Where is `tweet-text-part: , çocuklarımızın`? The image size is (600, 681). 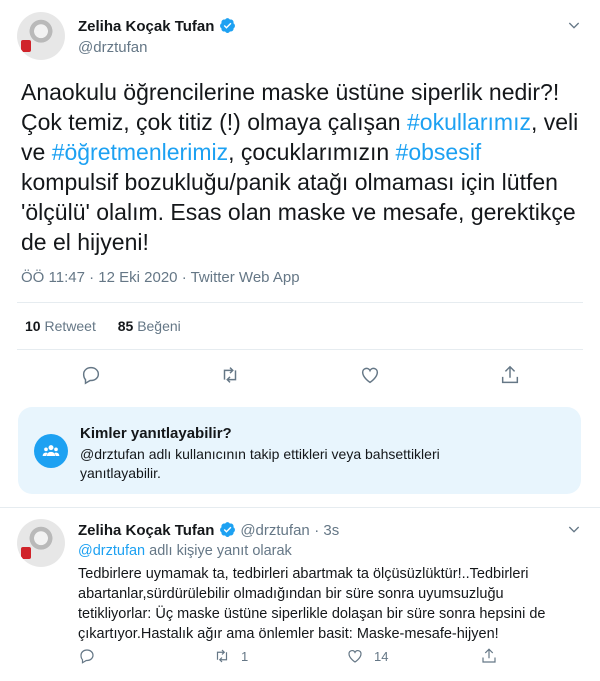 tweet-text-part: , çocuklarımızın is located at coordinates (312, 152).